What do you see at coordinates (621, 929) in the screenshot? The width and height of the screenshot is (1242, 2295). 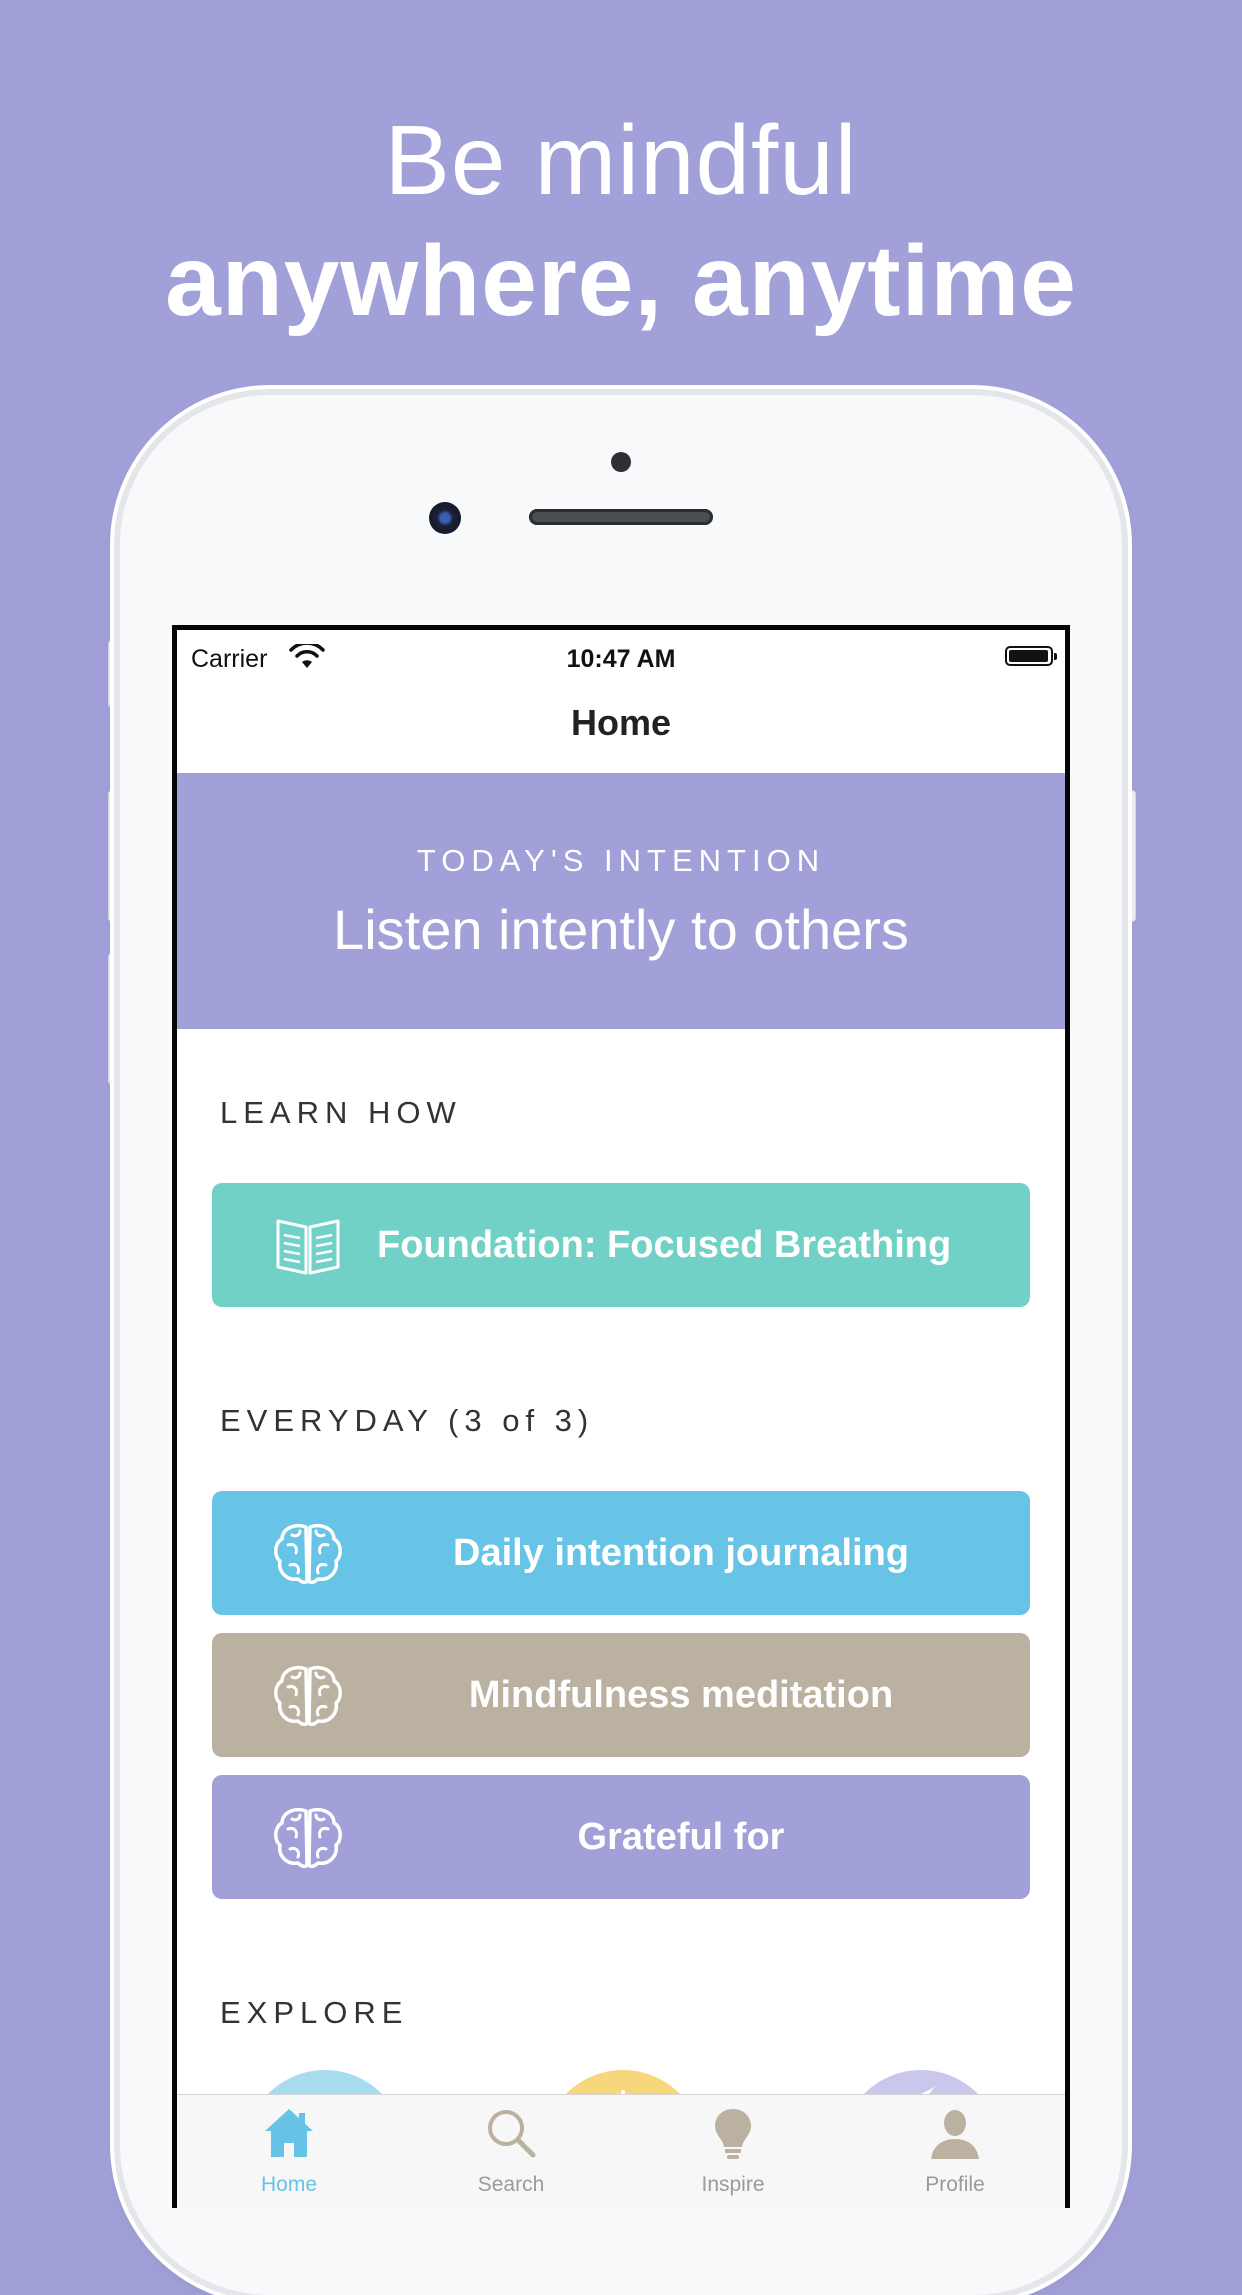 I see `intention-text: Listen intently to others` at bounding box center [621, 929].